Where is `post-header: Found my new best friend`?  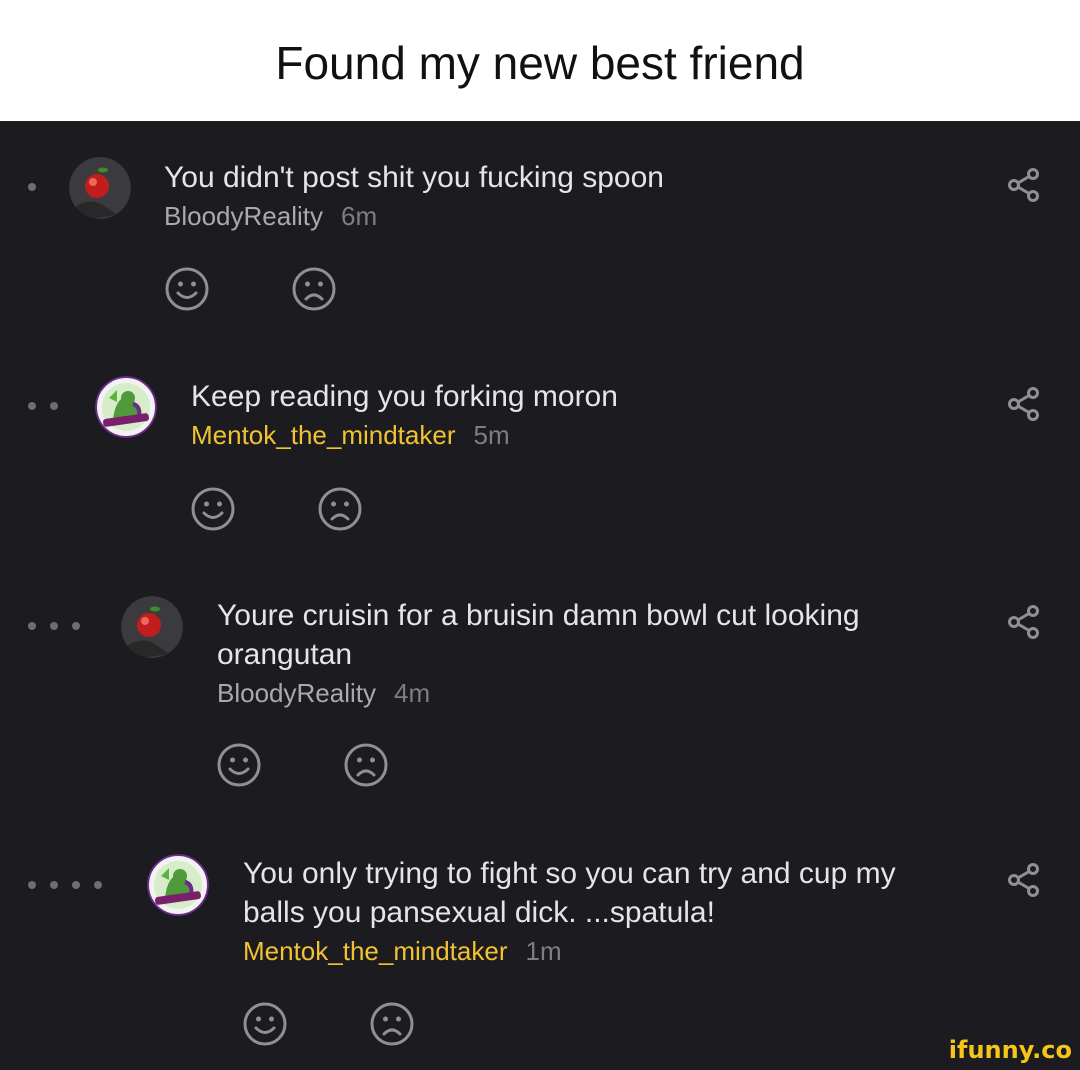 post-header: Found my new best friend is located at coordinates (540, 60).